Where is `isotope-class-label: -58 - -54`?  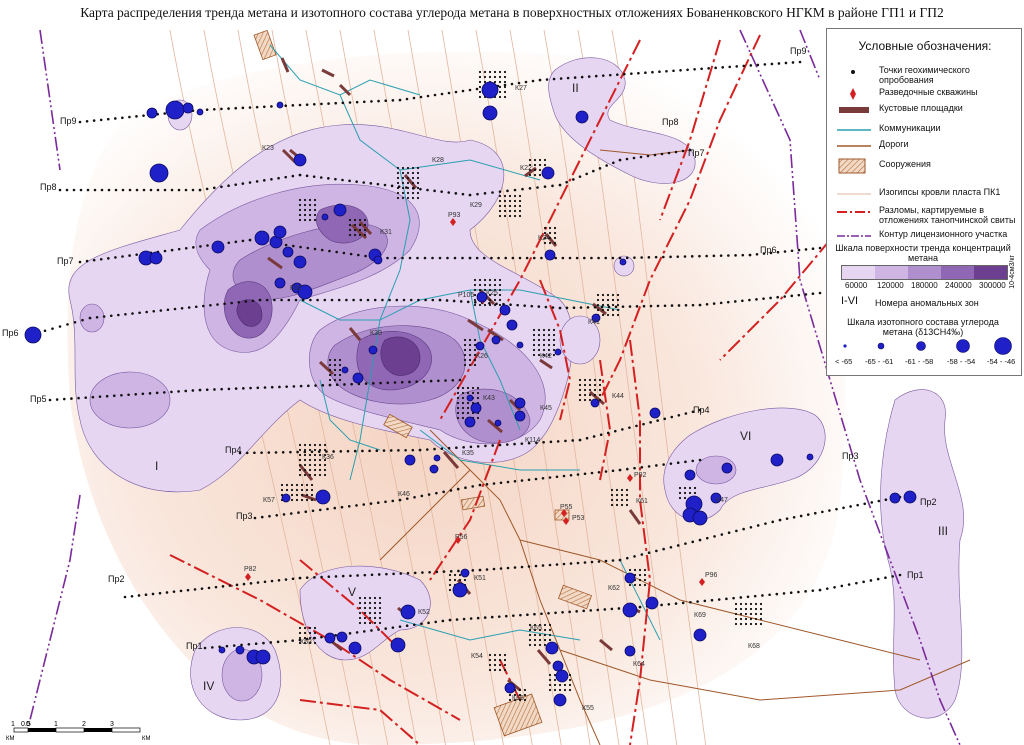 isotope-class-label: -58 - -54 is located at coordinates (961, 361).